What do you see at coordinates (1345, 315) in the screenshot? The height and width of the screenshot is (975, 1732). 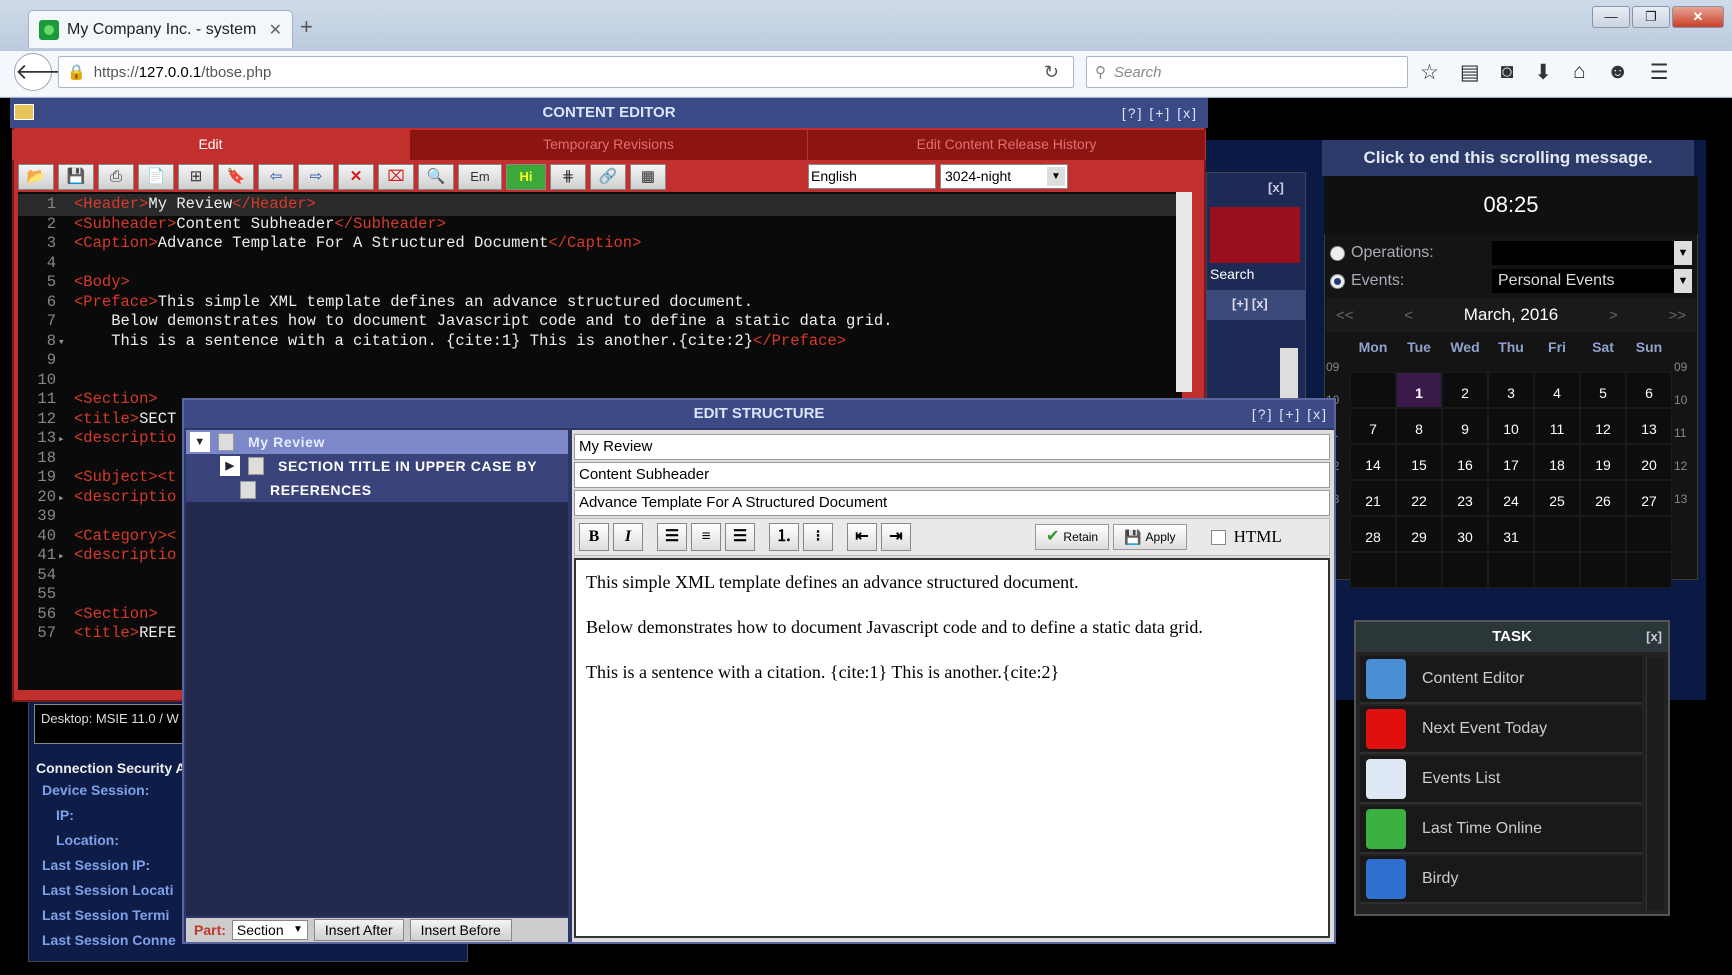 I see `prev-year-button: <<` at bounding box center [1345, 315].